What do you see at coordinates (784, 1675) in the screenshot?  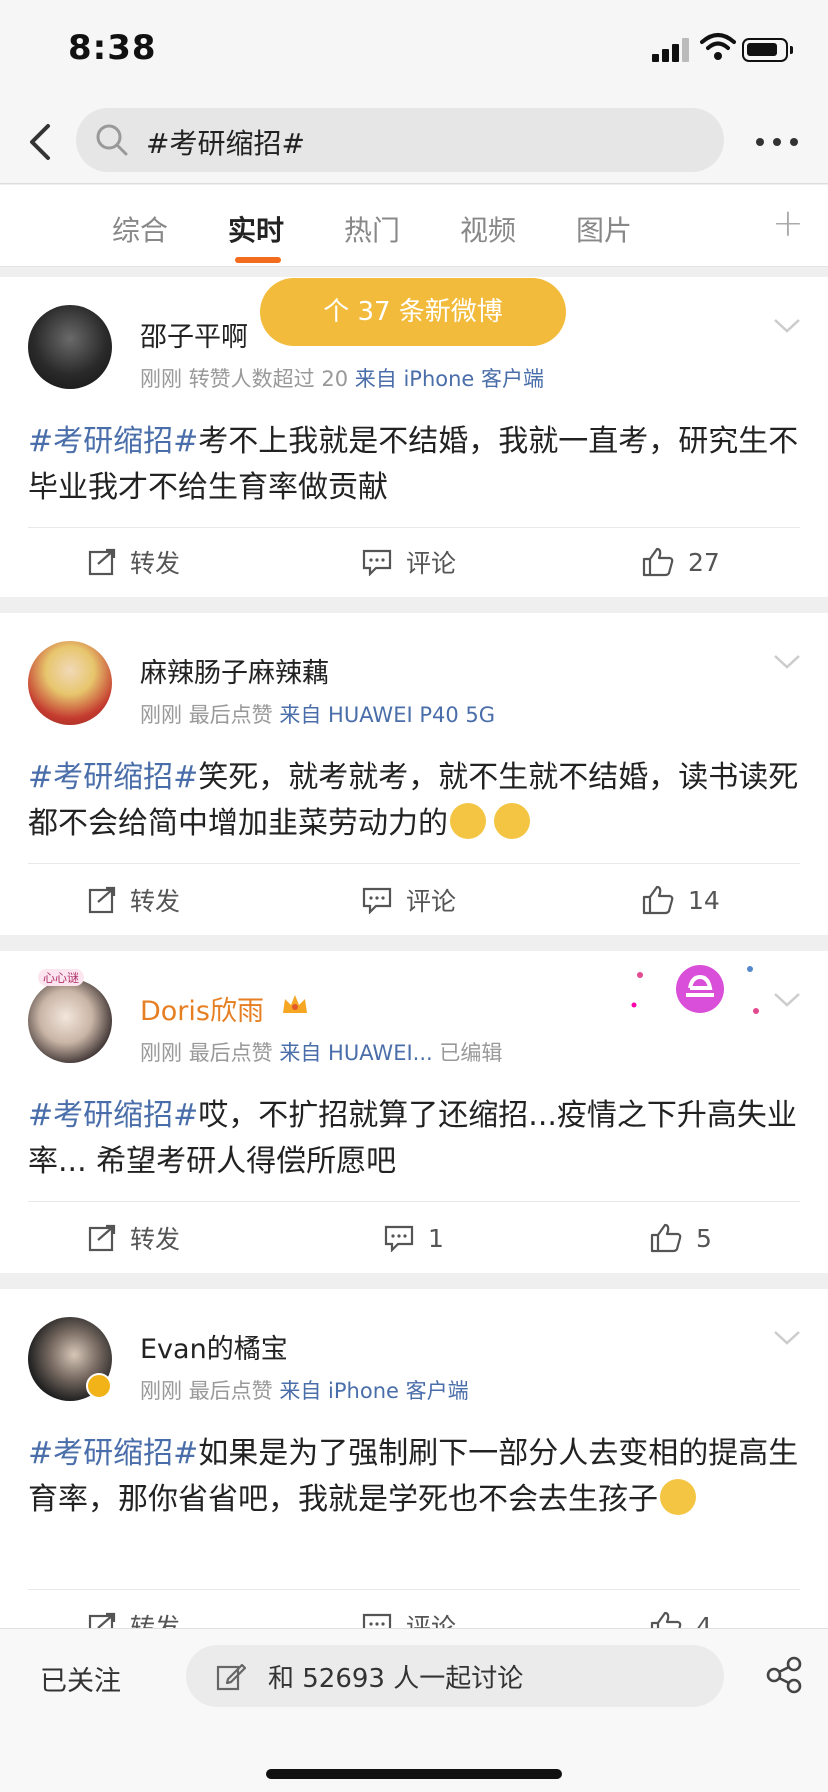 I see `share-icon` at bounding box center [784, 1675].